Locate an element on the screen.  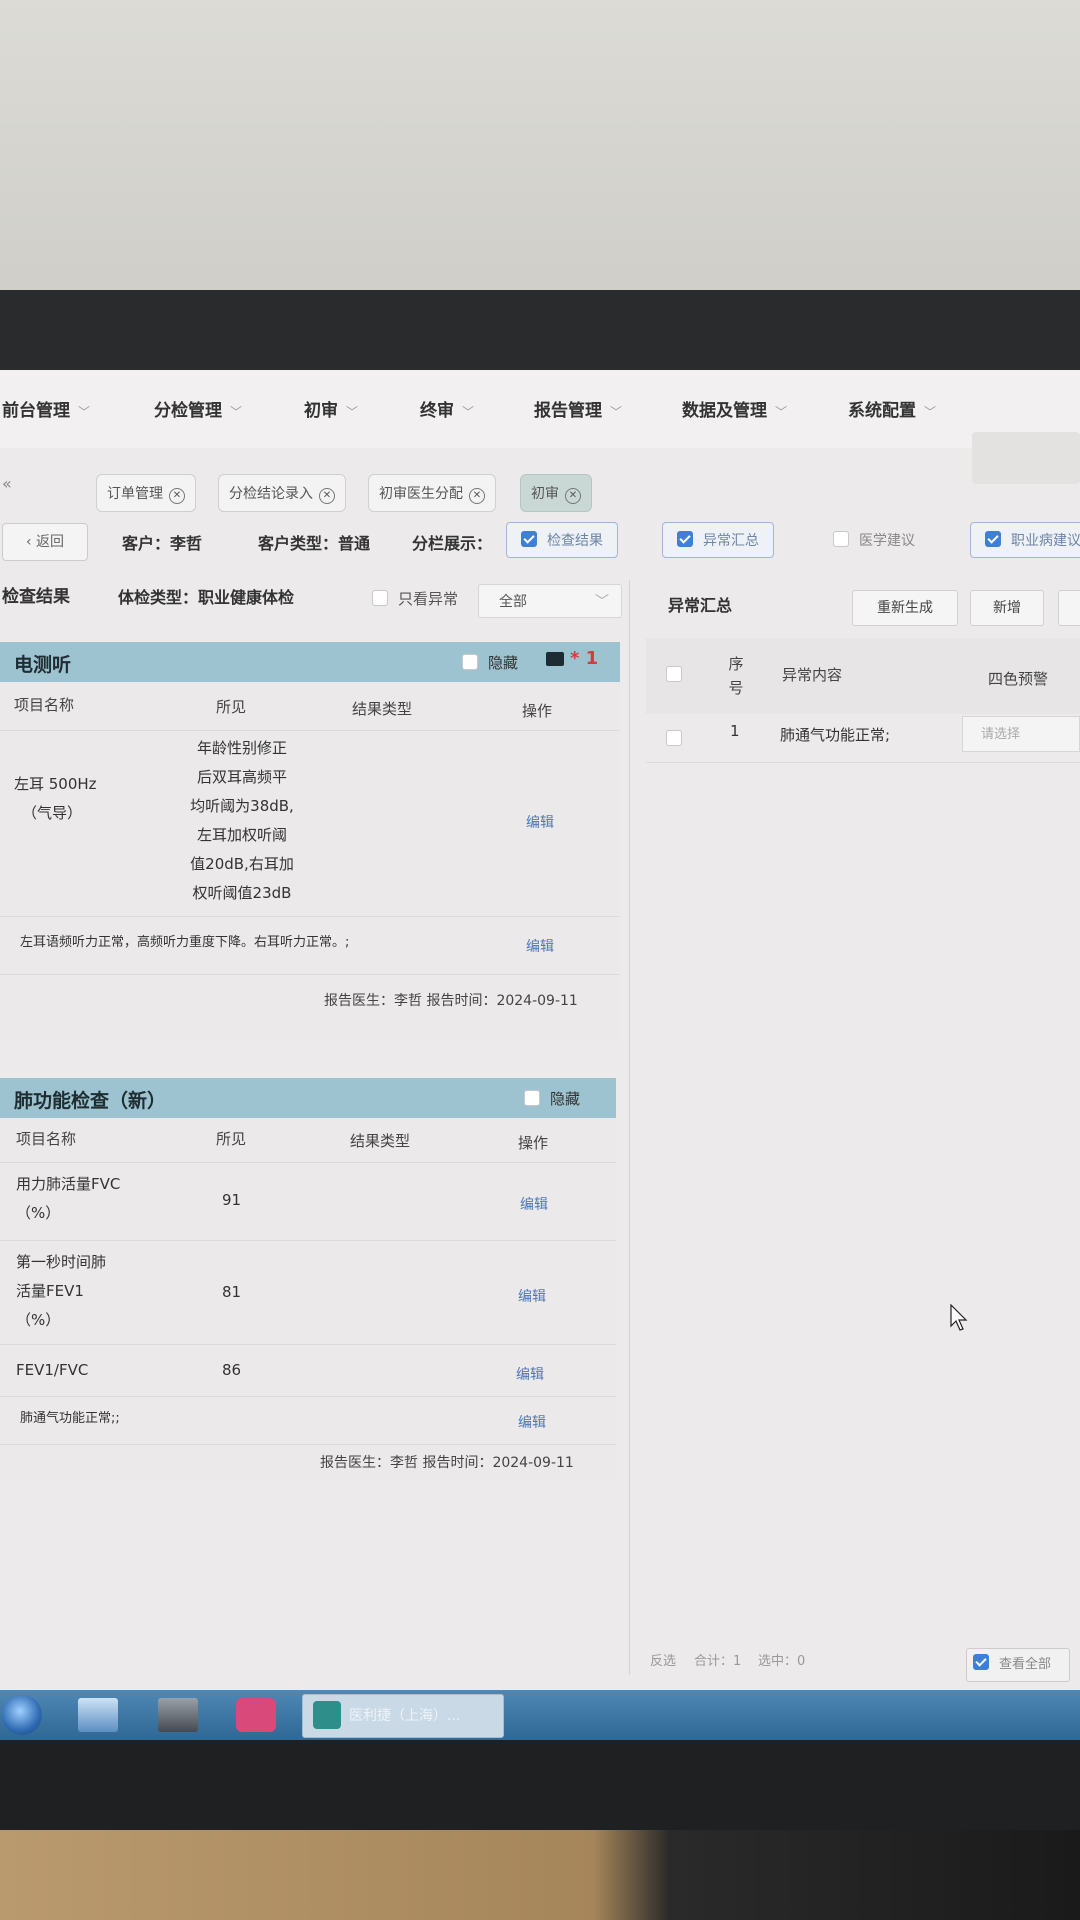
row-seq: 1 is located at coordinates (735, 731).